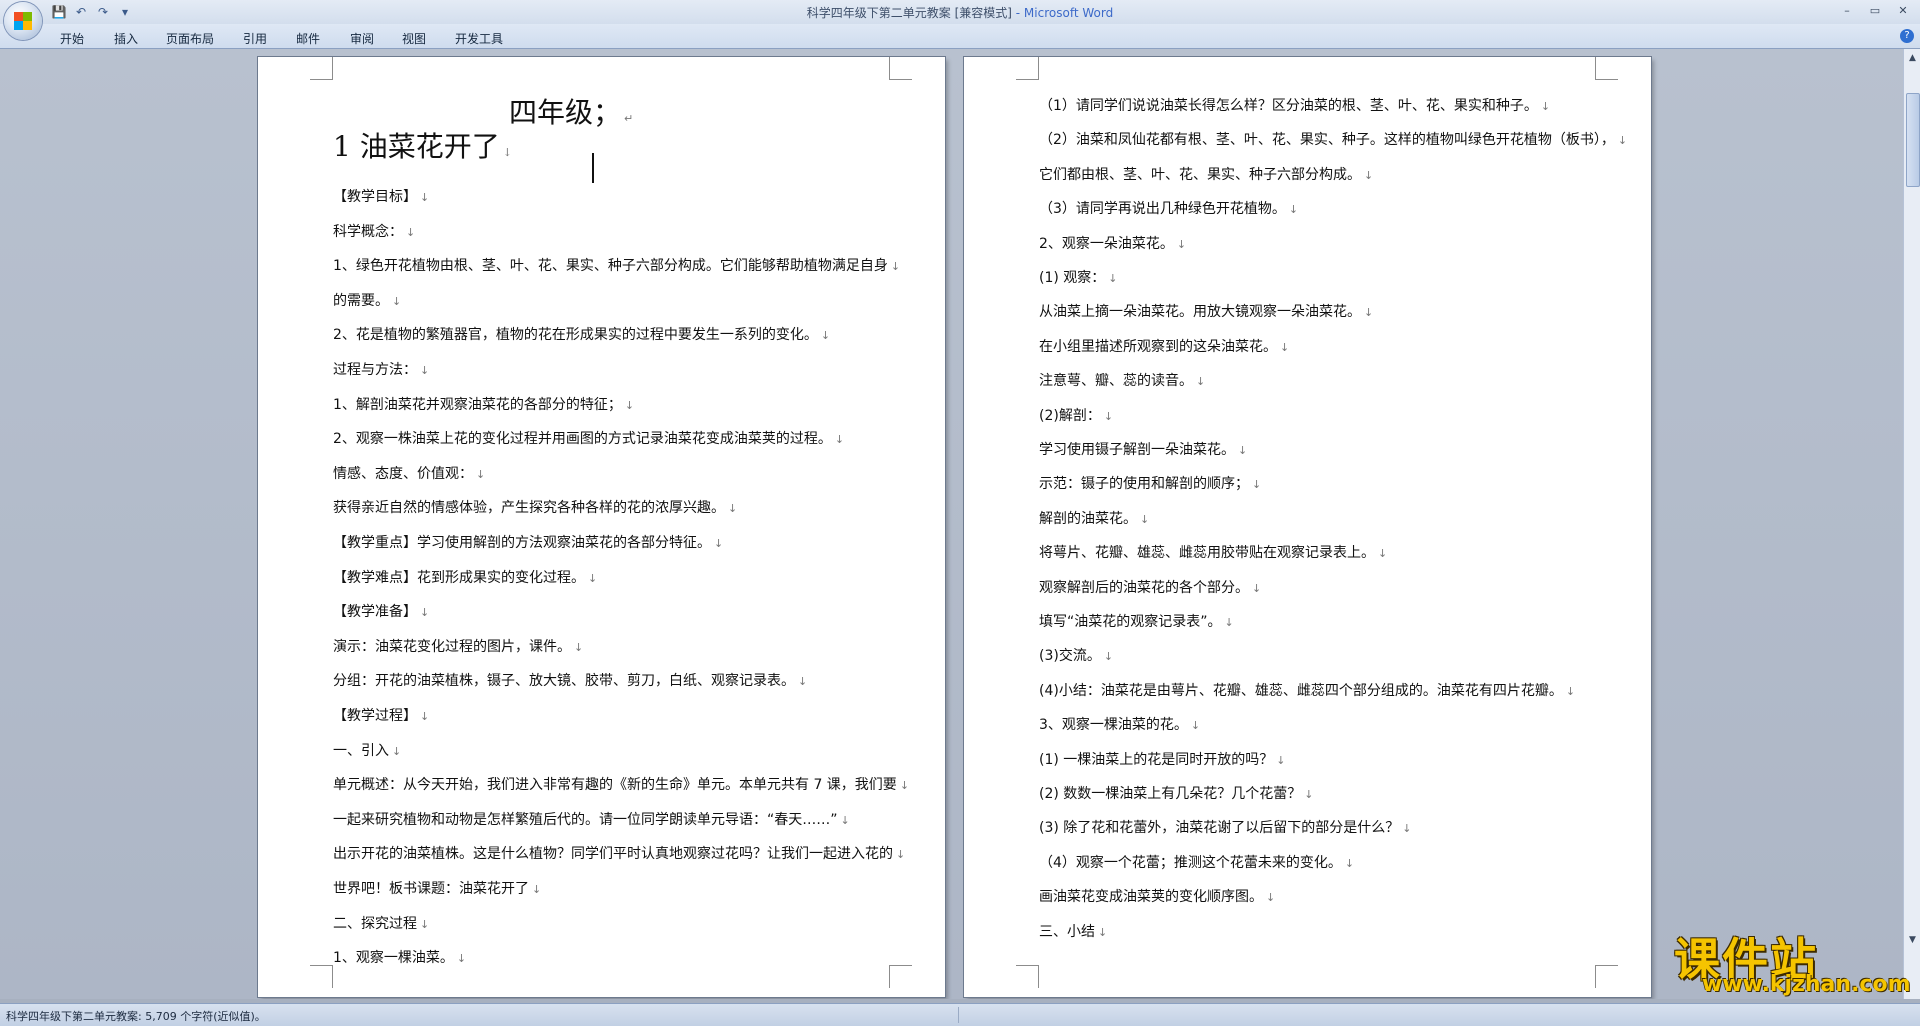  Describe the element at coordinates (1170, 794) in the screenshot. I see `line-text: (2) 数数一棵油菜上有几朵花？几个花蕾？` at that location.